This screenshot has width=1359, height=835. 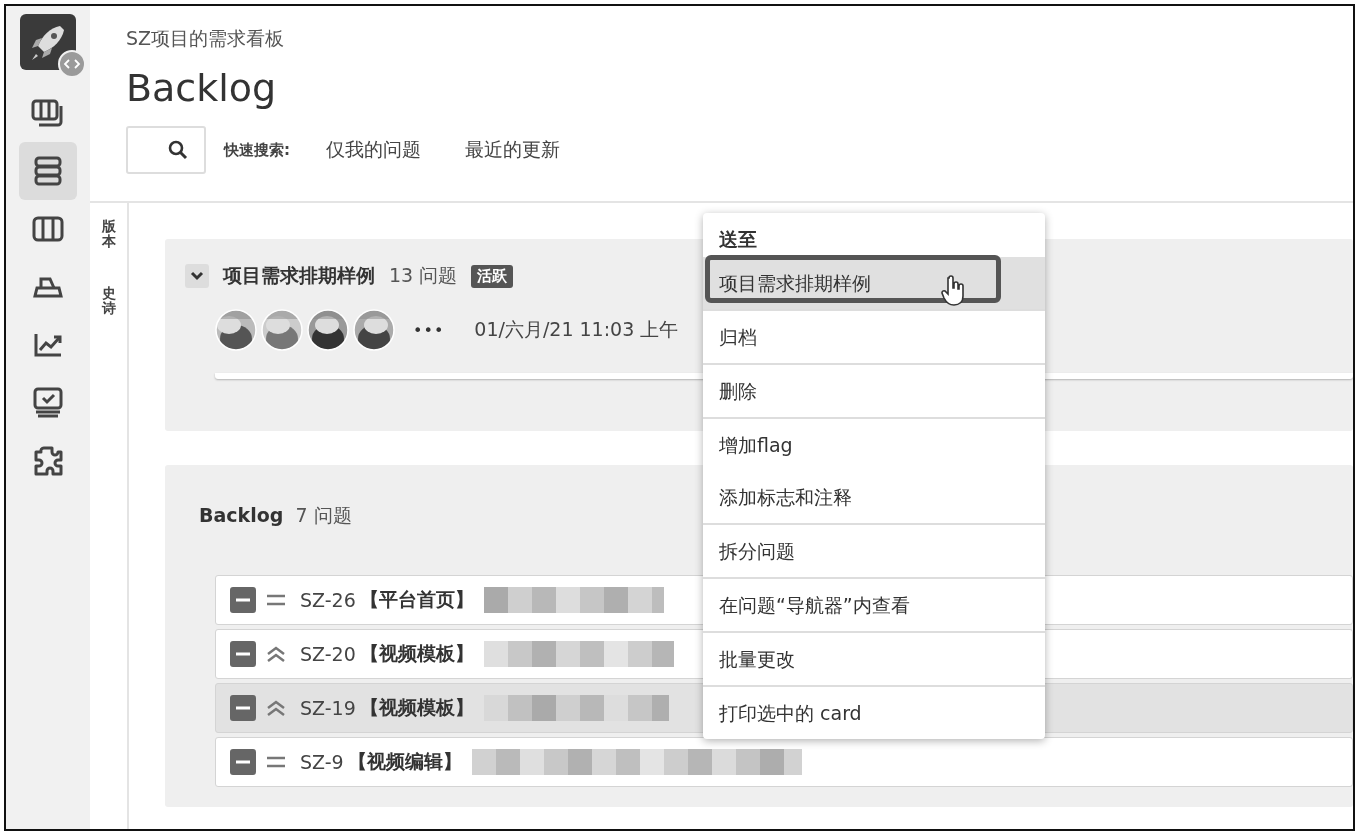 I want to click on issue-count: 7 问题, so click(x=323, y=515).